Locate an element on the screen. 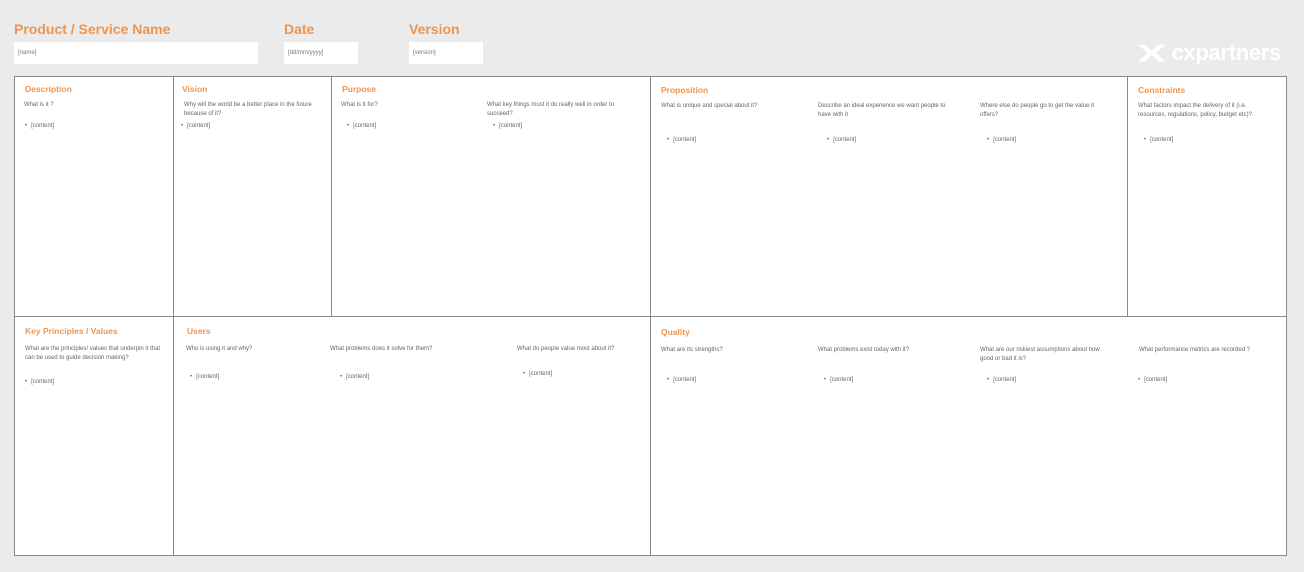 This screenshot has width=1304, height=572. version-label: Version is located at coordinates (434, 29).